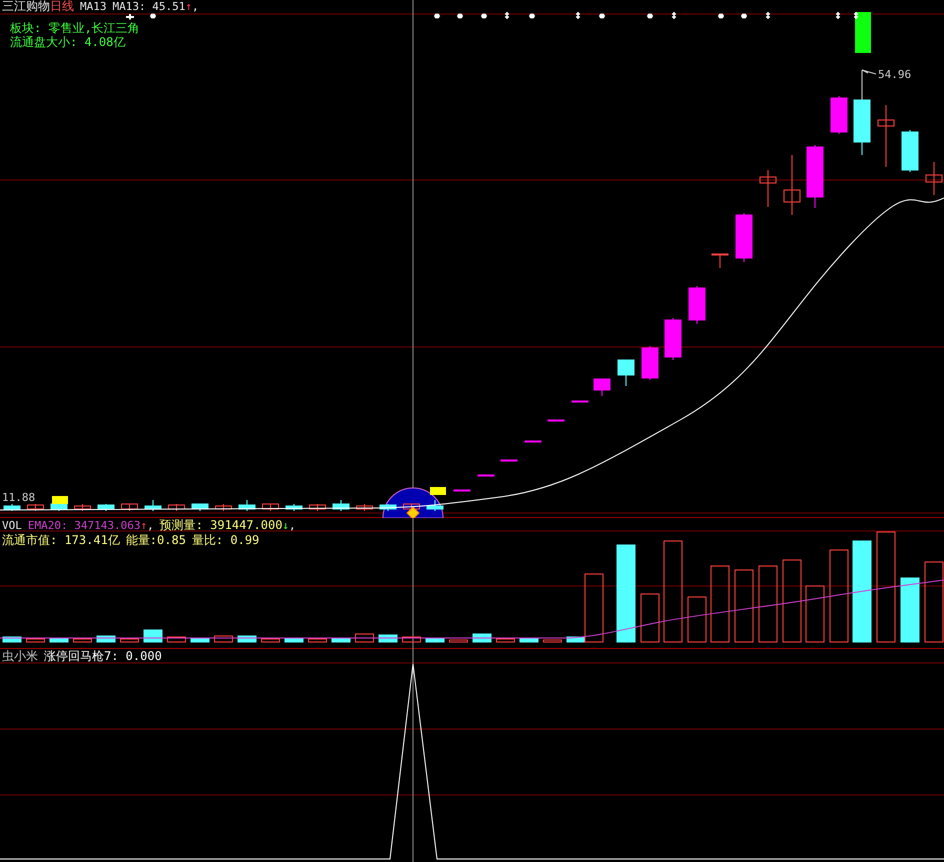  I want to click on diamond-icon, so click(413, 512).